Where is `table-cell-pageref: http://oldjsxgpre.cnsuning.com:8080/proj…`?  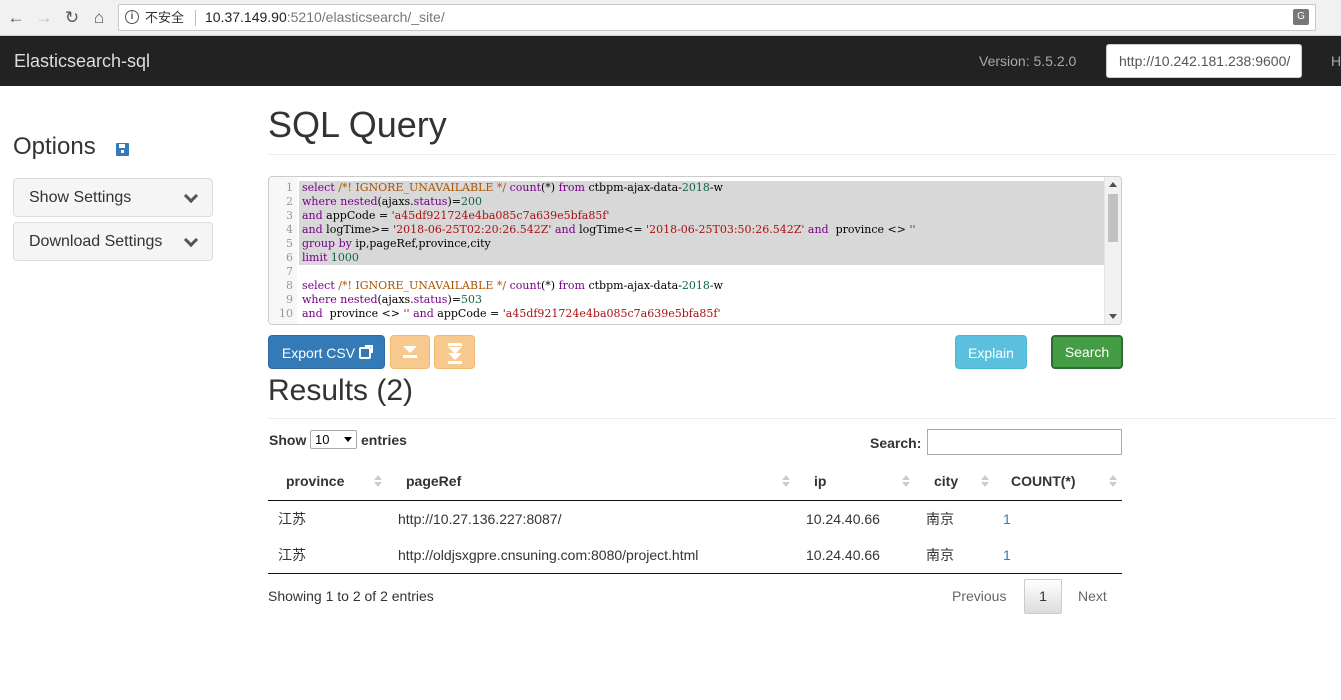
table-cell-pageref: http://oldjsxgpre.cnsuning.com:8080/proj… is located at coordinates (548, 555).